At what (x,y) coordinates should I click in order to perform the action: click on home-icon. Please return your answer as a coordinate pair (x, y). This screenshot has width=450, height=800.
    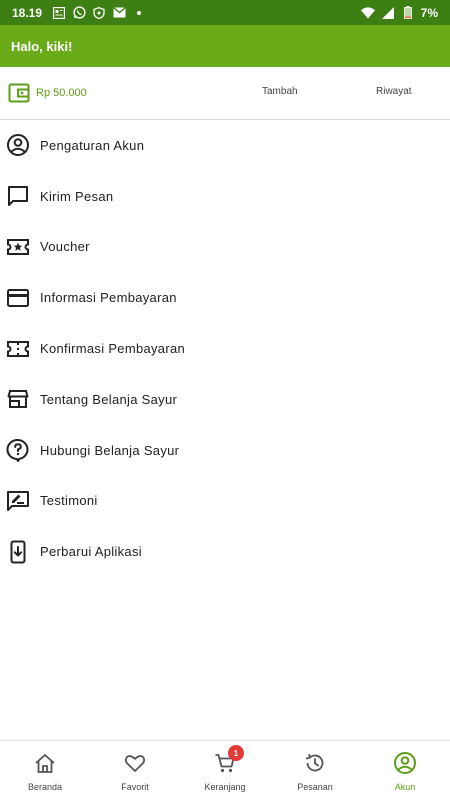
    Looking at the image, I should click on (45, 763).